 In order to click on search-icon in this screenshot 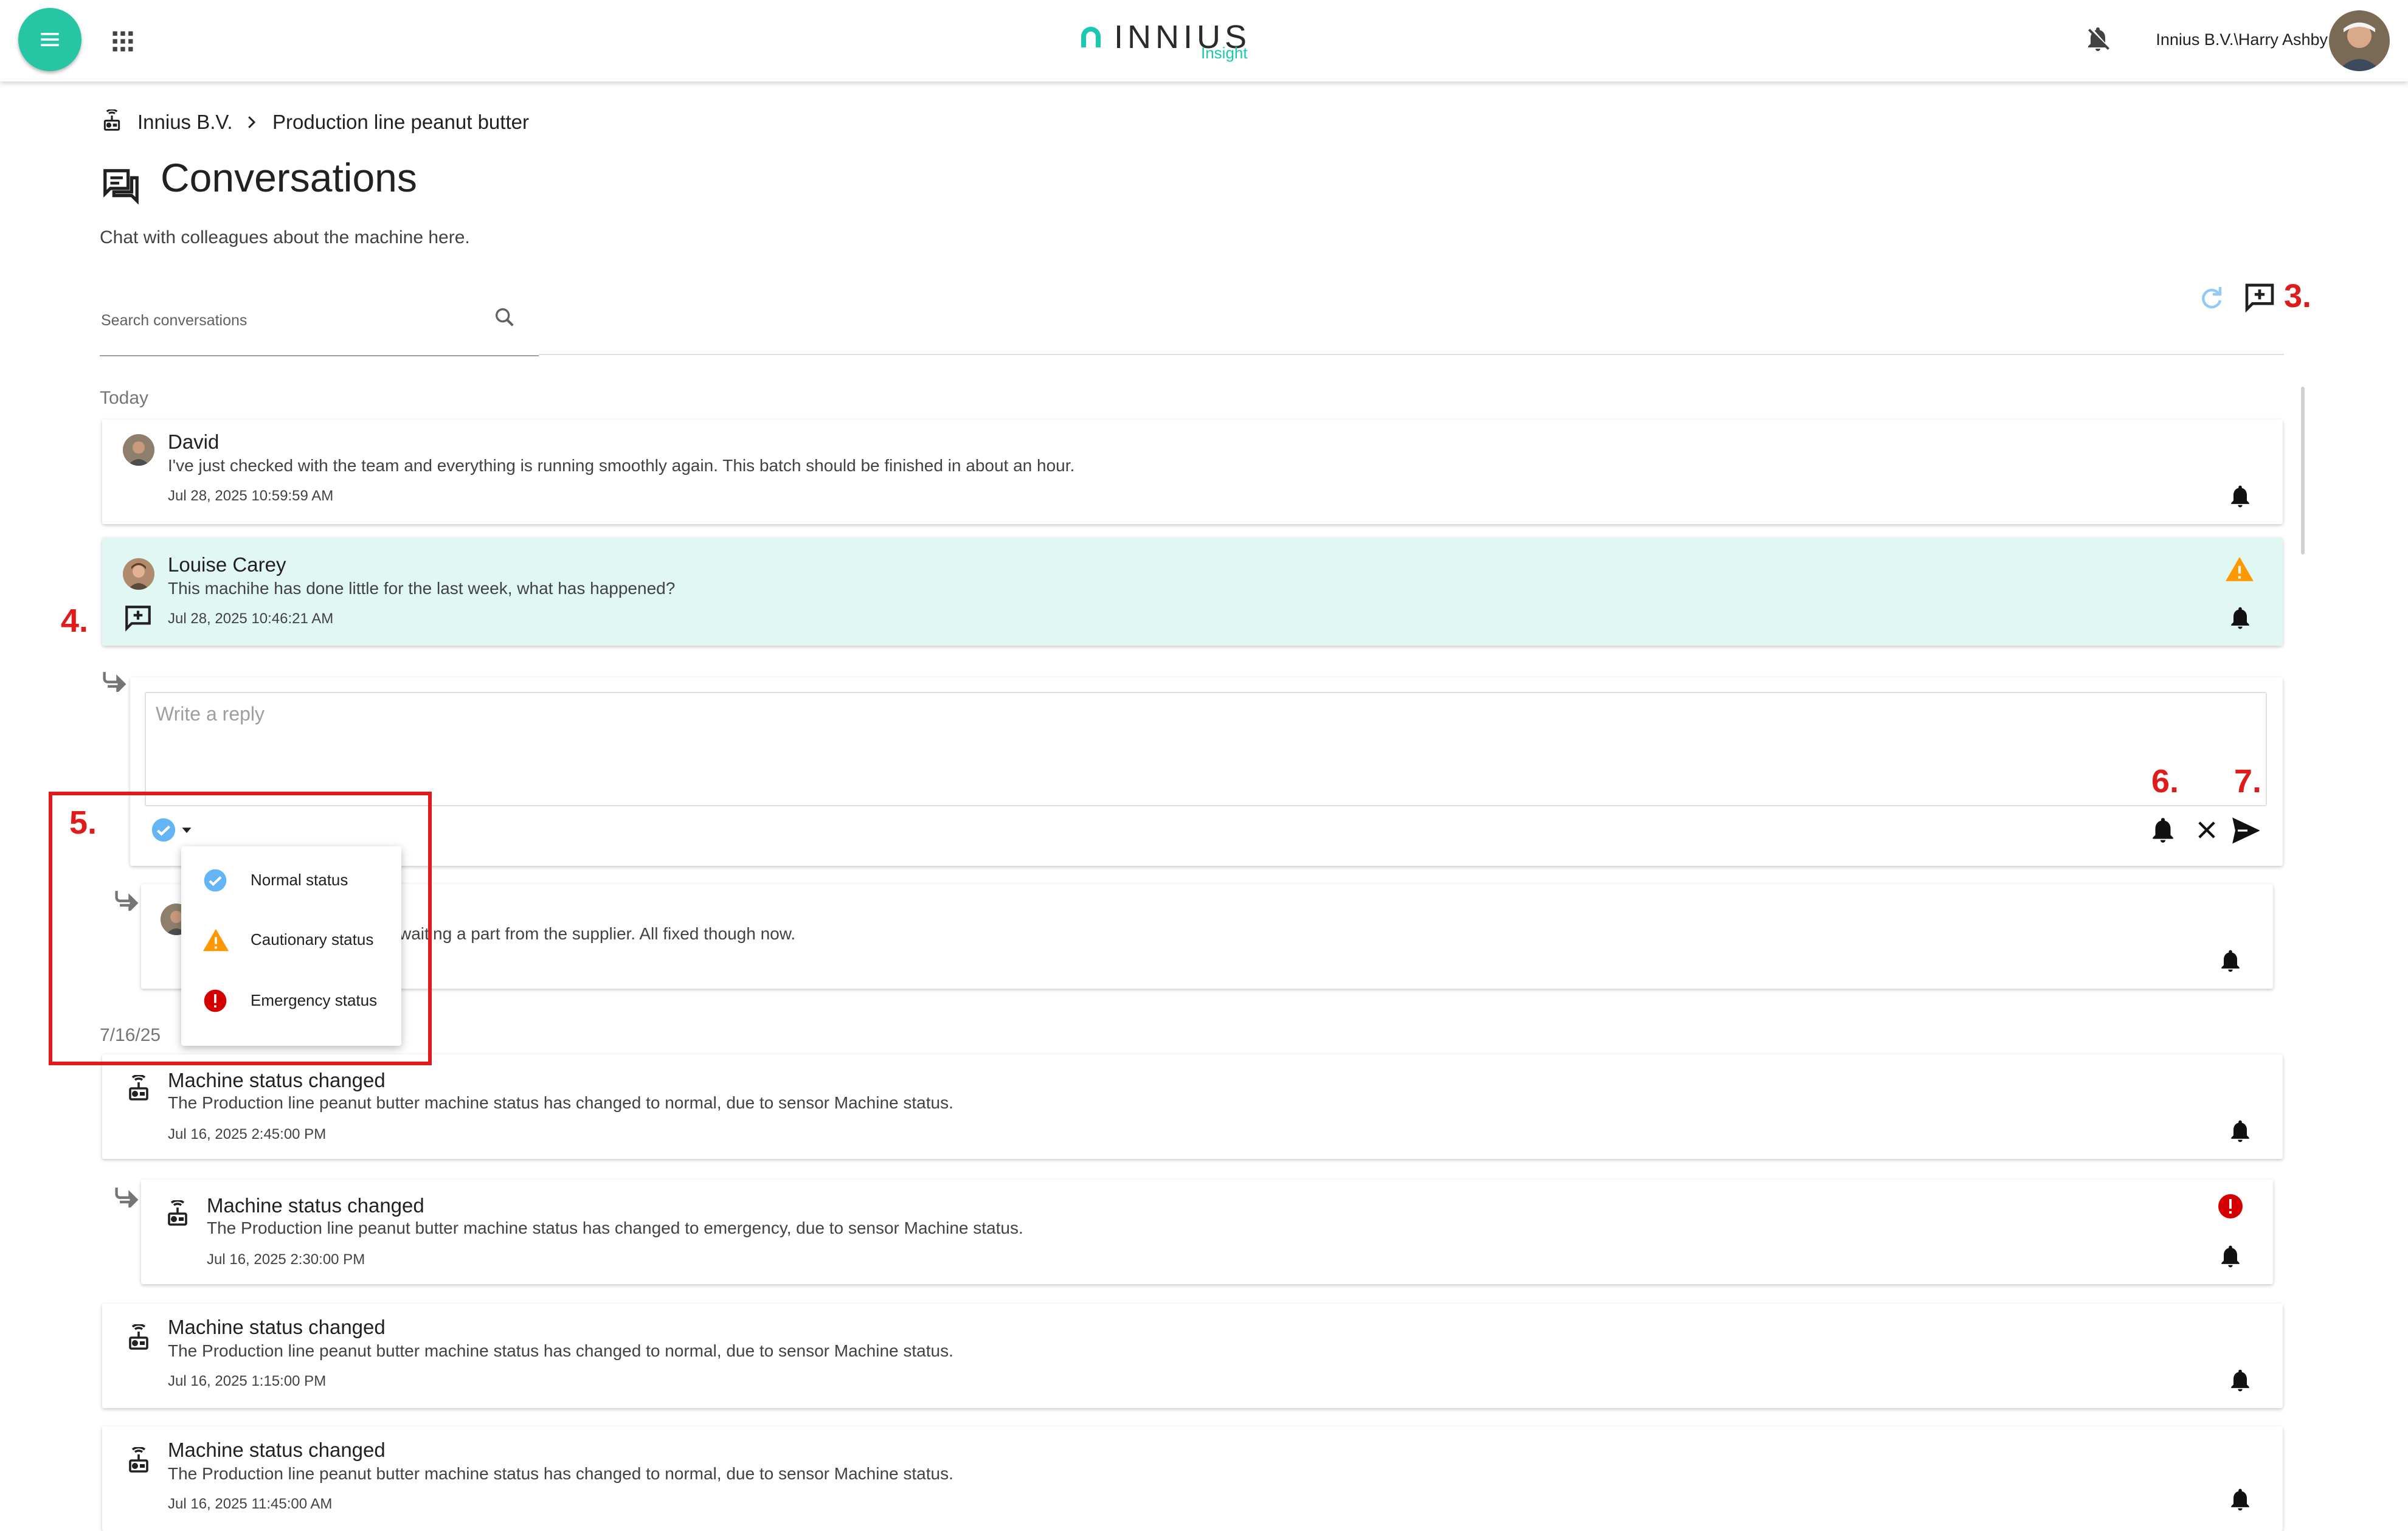, I will do `click(505, 317)`.